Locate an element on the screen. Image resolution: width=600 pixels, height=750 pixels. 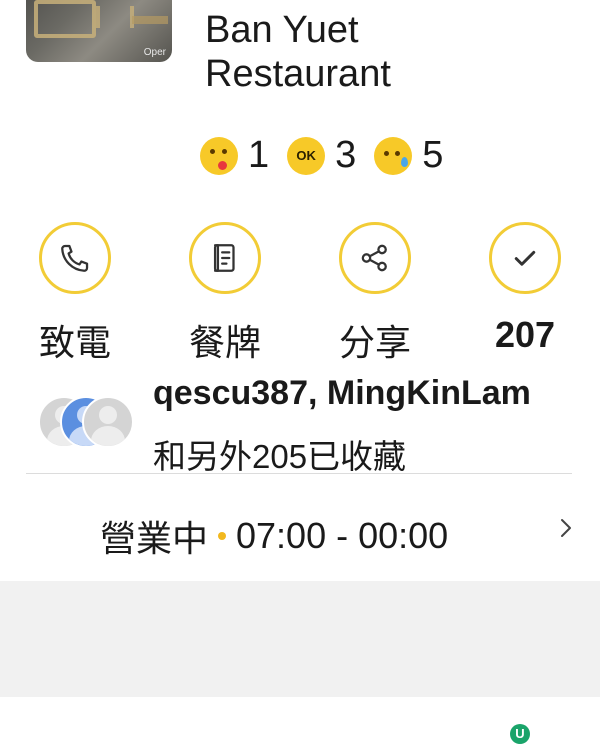
check-icon is located at coordinates (525, 258).